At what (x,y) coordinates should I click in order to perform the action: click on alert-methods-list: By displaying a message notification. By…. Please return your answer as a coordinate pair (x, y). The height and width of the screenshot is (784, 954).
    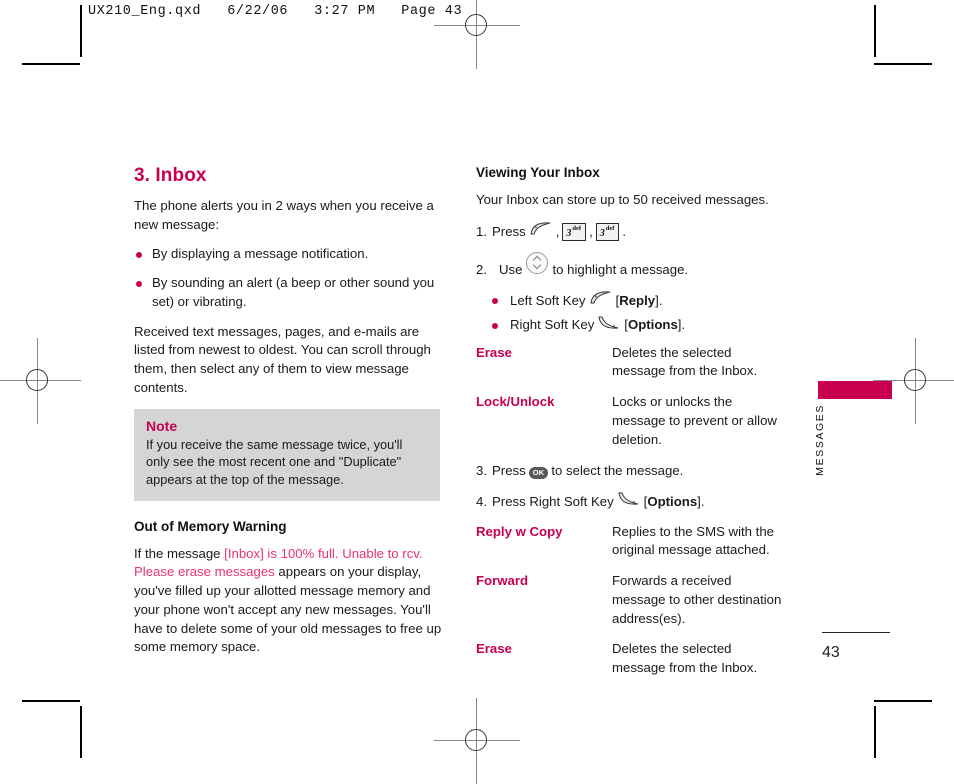
    Looking at the image, I should click on (289, 278).